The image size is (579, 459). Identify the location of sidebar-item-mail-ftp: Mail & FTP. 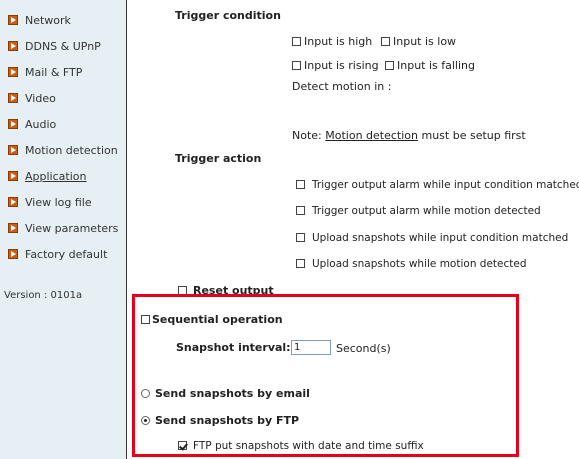
(45, 72).